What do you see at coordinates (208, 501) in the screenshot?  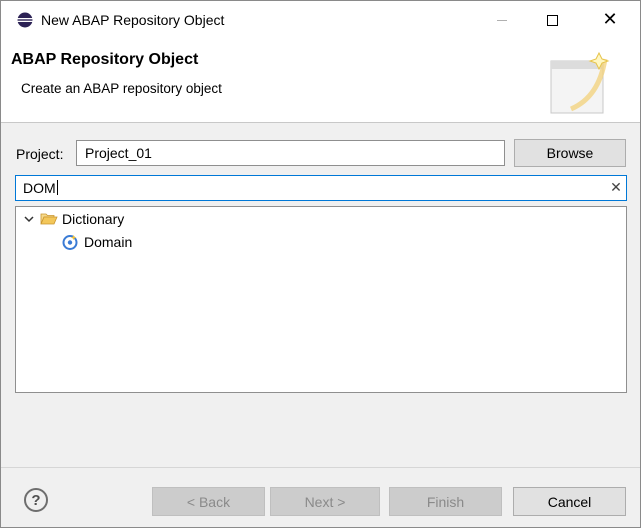 I see `back-button: < Back` at bounding box center [208, 501].